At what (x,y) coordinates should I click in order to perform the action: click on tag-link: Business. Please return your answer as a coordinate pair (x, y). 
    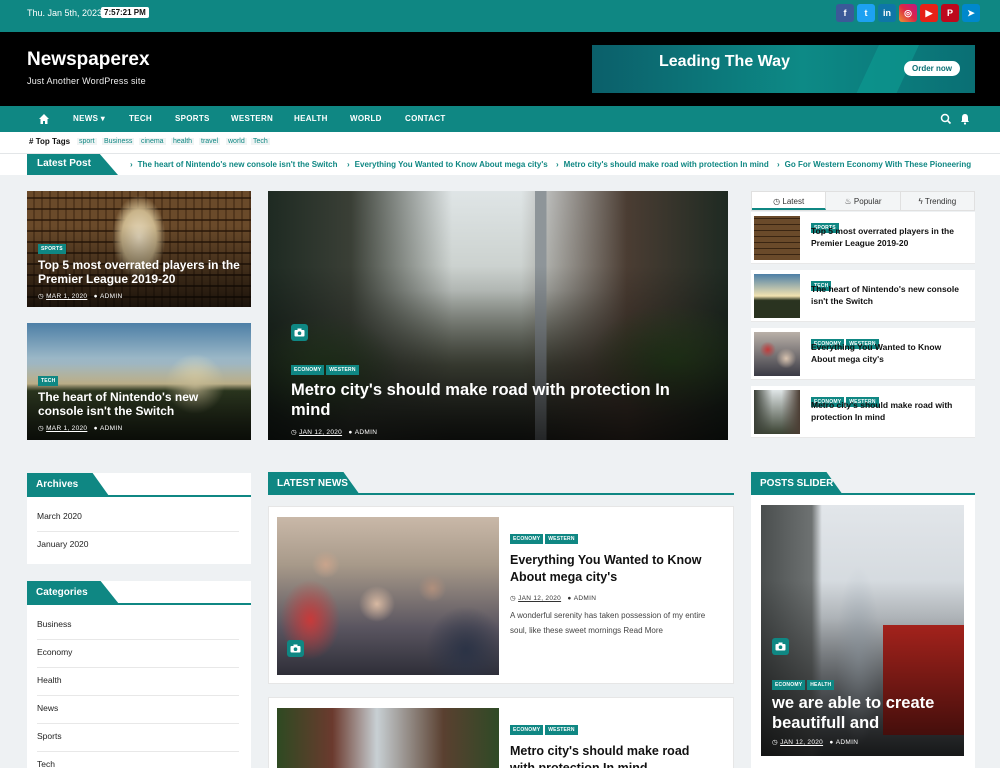
    Looking at the image, I should click on (118, 141).